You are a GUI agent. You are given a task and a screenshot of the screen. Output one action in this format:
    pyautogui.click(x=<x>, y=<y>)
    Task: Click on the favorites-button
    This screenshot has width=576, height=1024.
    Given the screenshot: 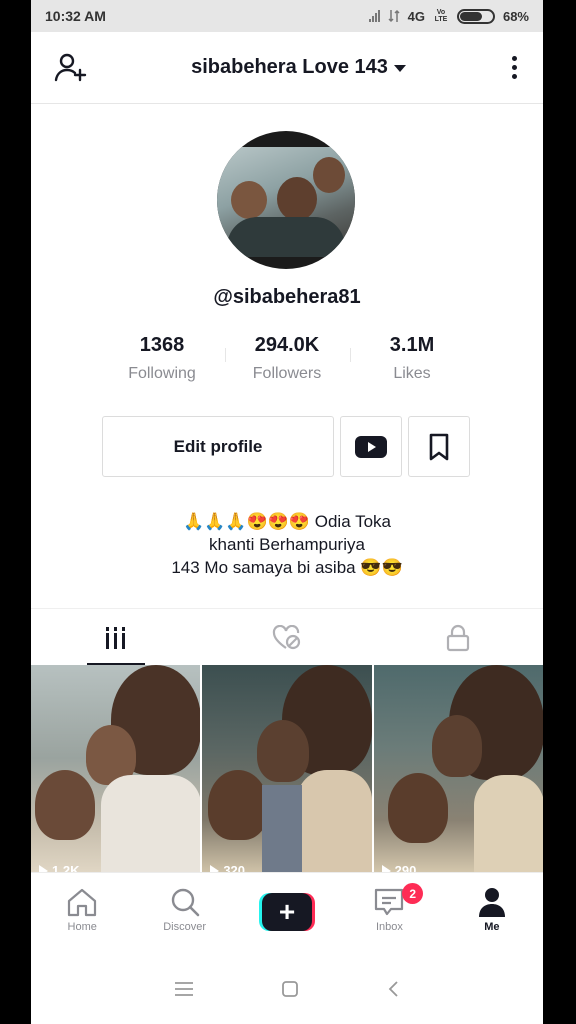 What is the action you would take?
    pyautogui.click(x=439, y=446)
    